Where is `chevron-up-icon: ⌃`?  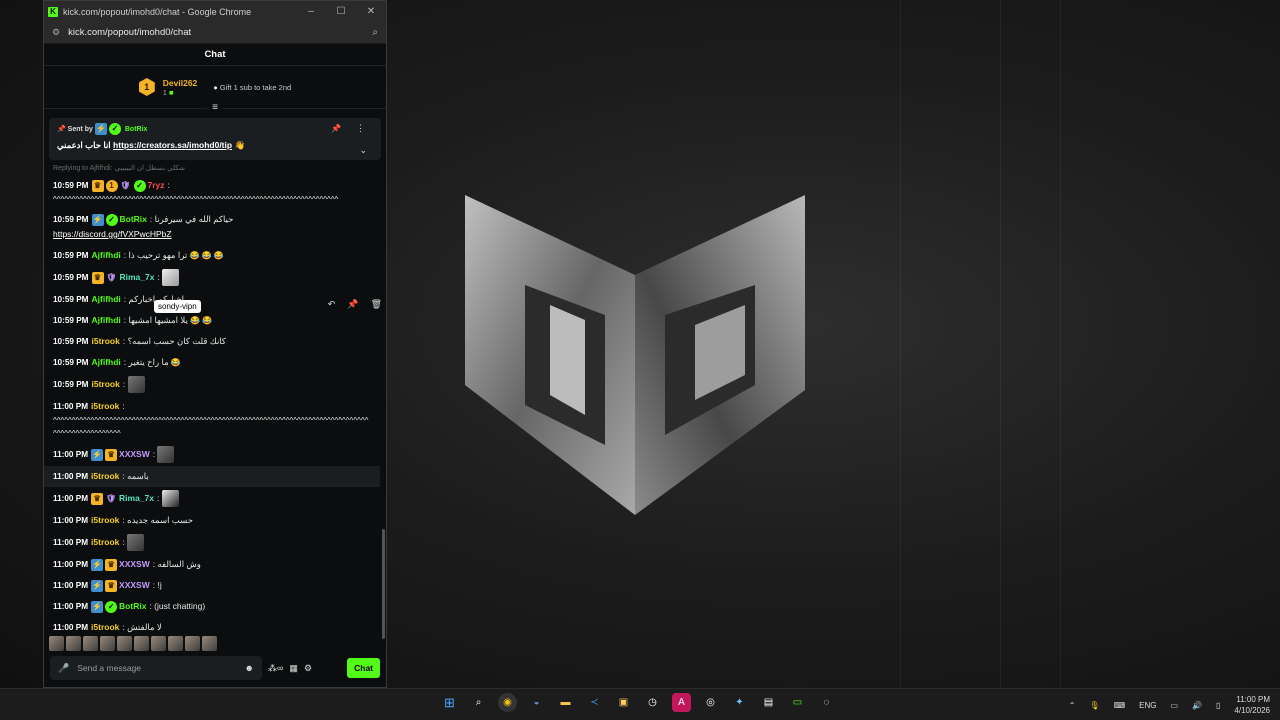 chevron-up-icon: ⌃ is located at coordinates (1072, 705).